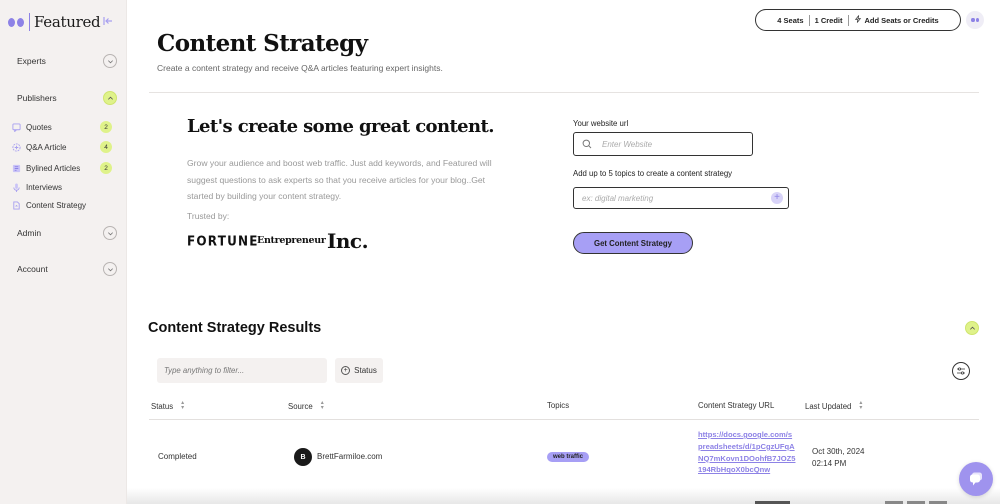 This screenshot has width=1000, height=504. I want to click on website-url-label: Your website url, so click(601, 123).